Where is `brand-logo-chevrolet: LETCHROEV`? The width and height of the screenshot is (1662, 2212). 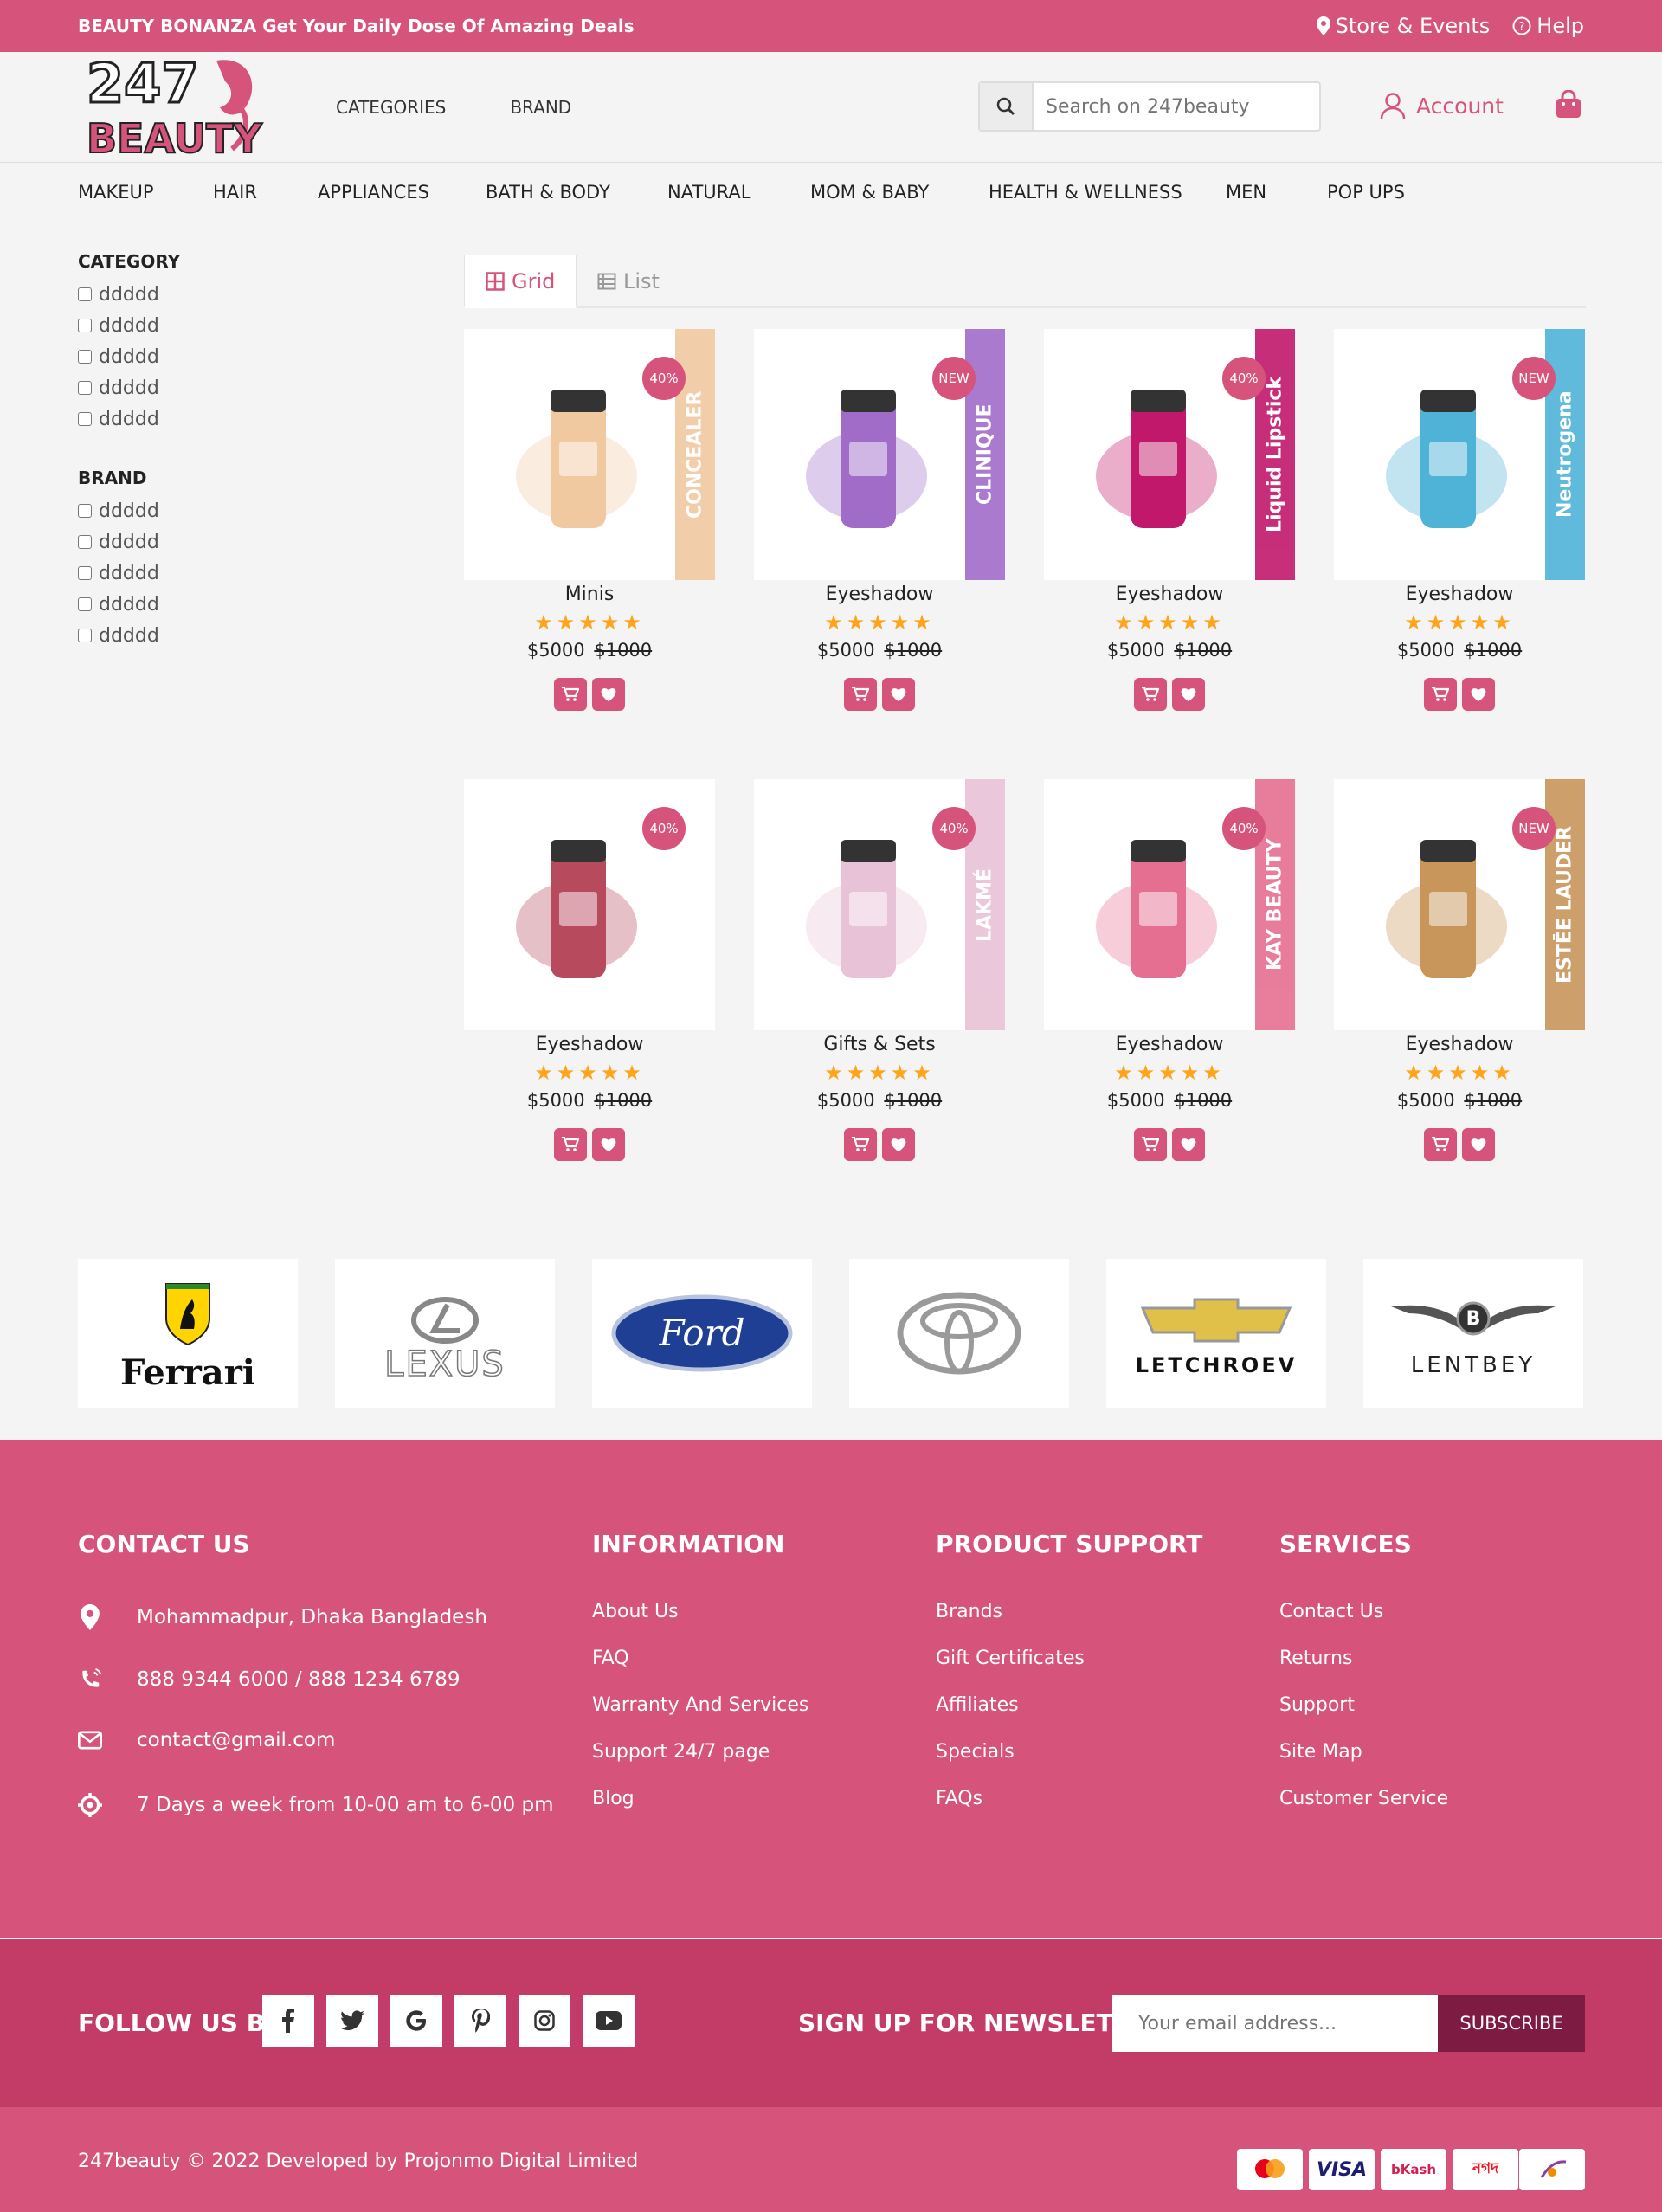 brand-logo-chevrolet: LETCHROEV is located at coordinates (1216, 1333).